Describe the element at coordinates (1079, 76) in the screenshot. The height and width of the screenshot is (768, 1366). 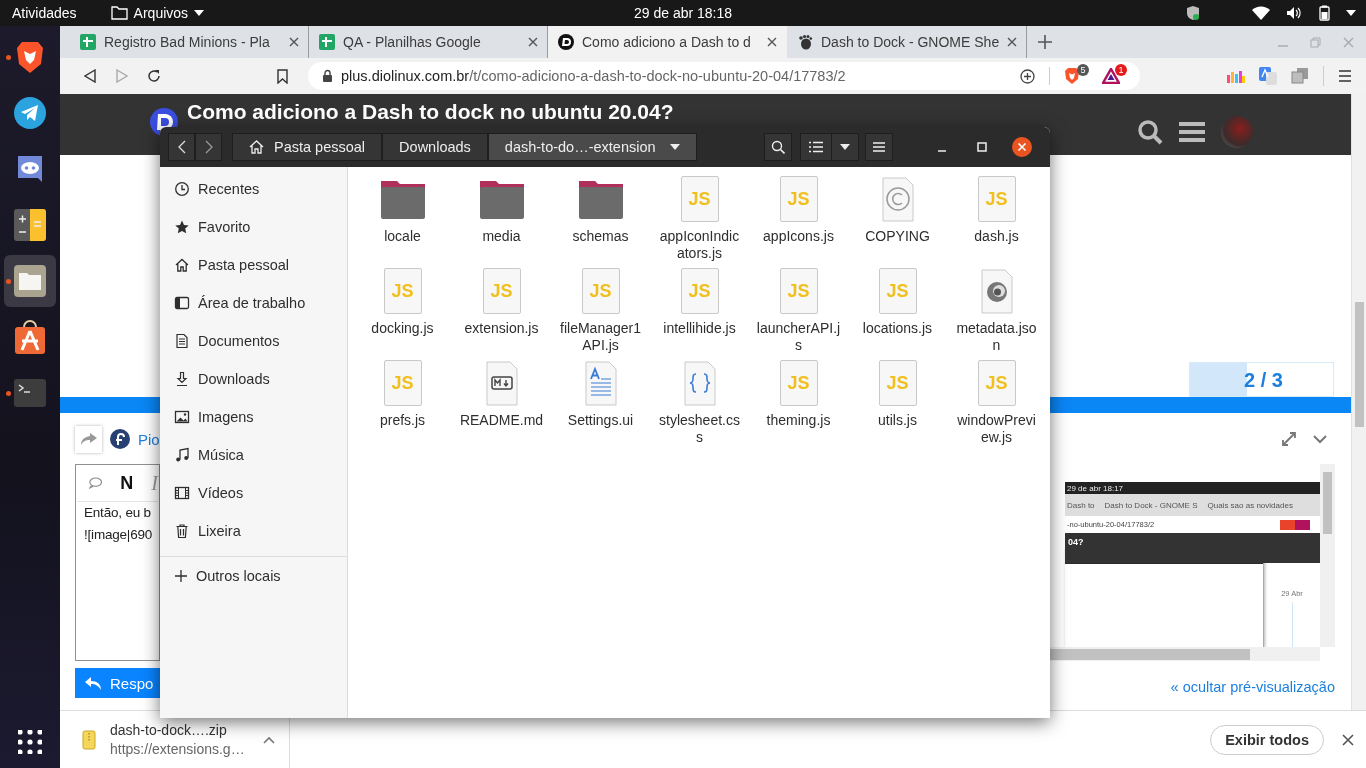
I see `lion-extension-button: 5` at that location.